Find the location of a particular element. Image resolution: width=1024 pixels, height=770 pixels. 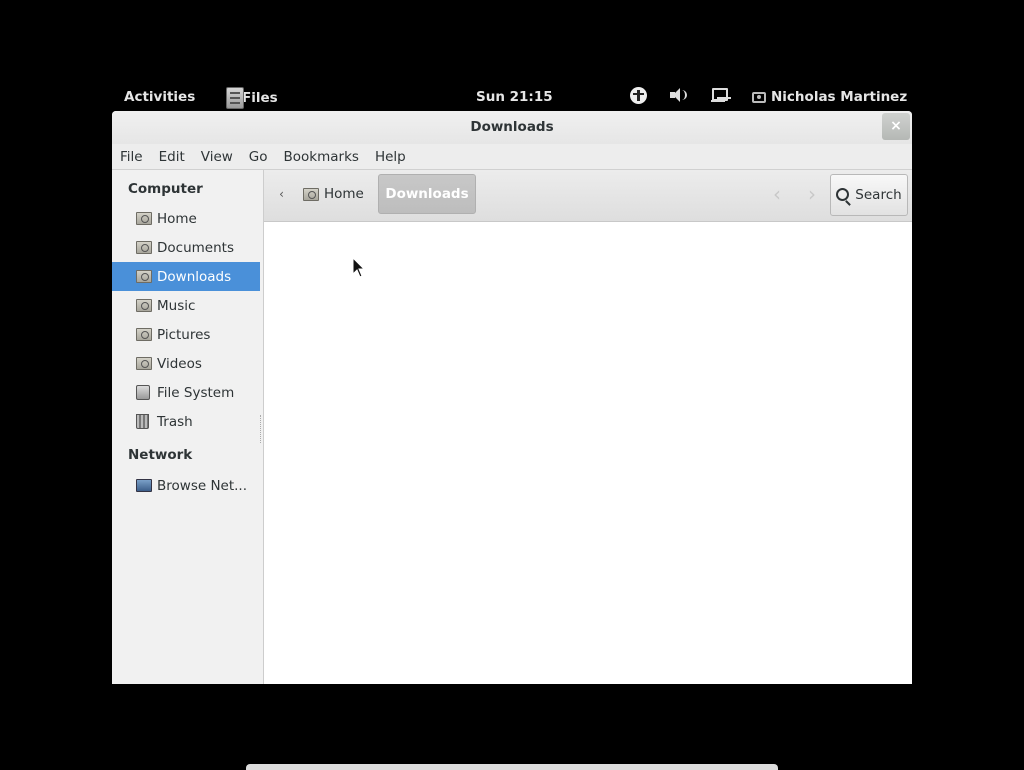

menu-edit: Edit is located at coordinates (172, 157).